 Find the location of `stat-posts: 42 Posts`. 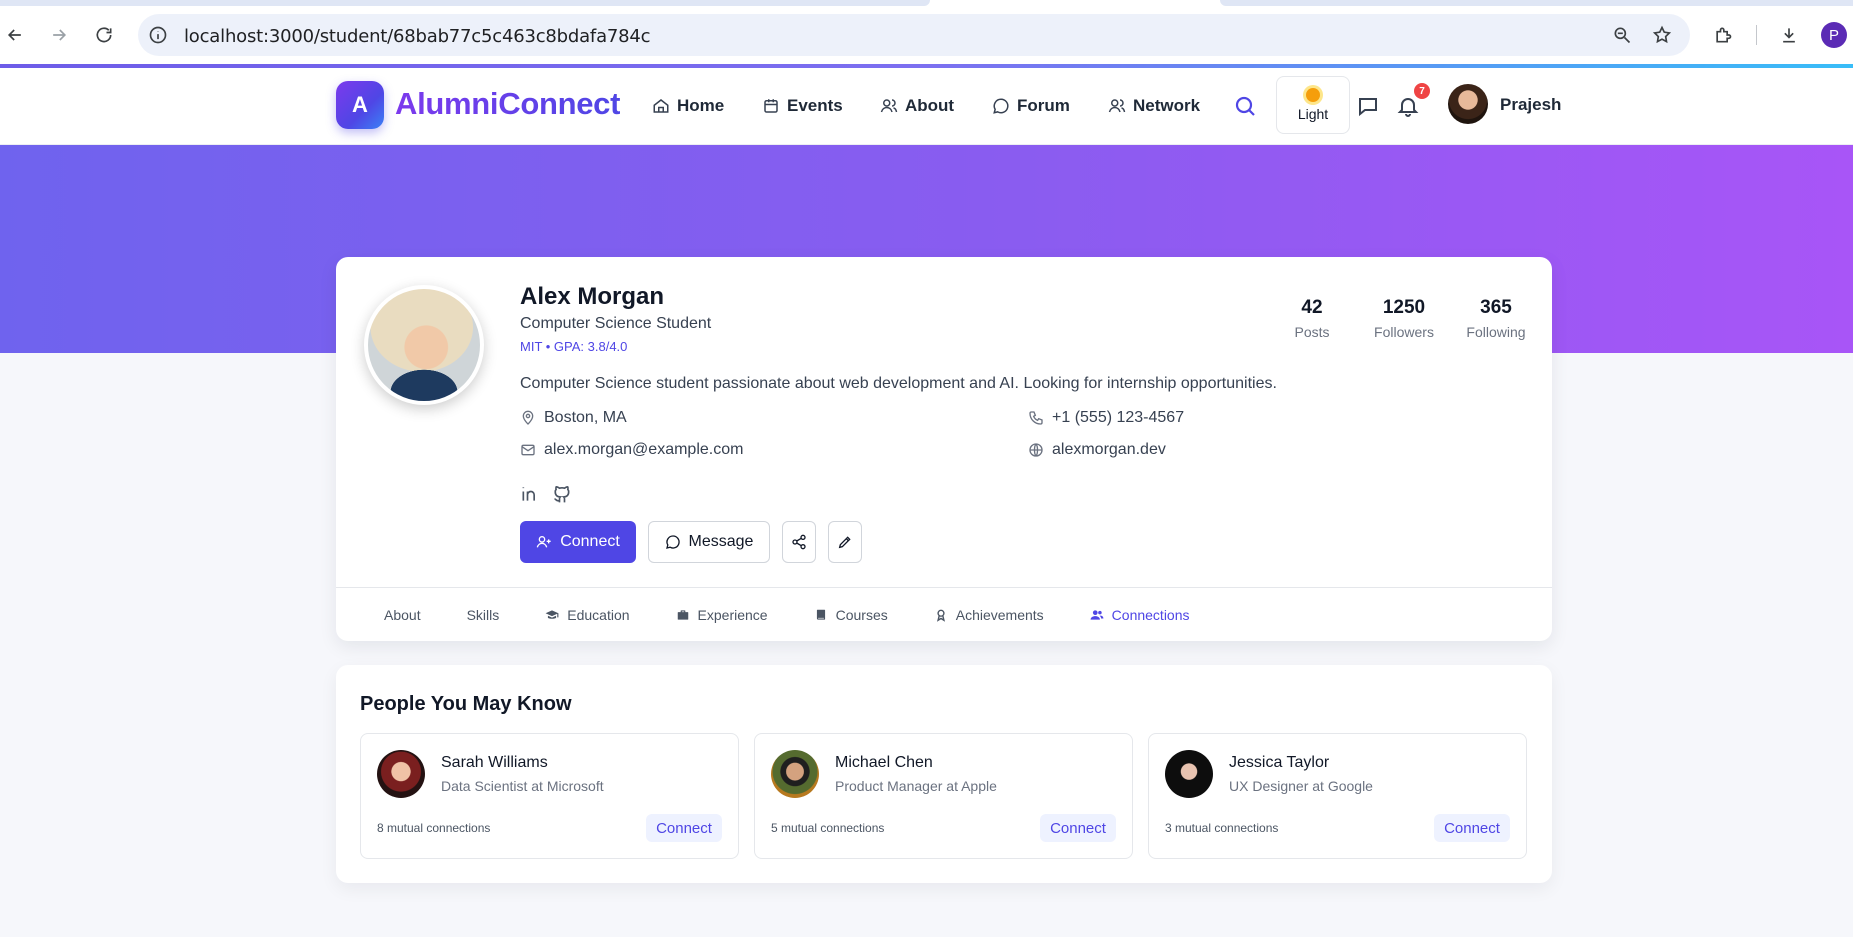

stat-posts: 42 Posts is located at coordinates (1312, 318).